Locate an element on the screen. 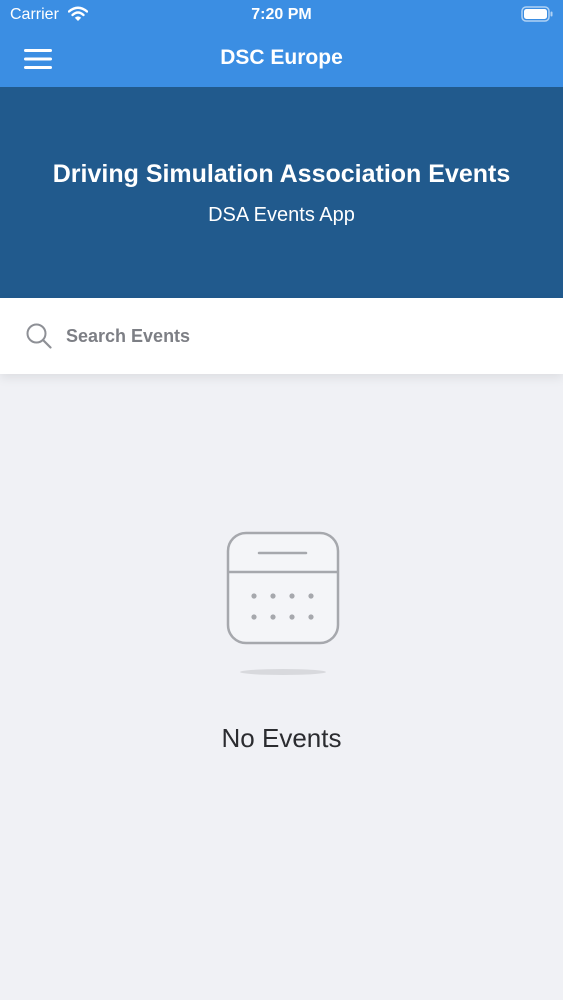  empty-state-message: No Events is located at coordinates (281, 738).